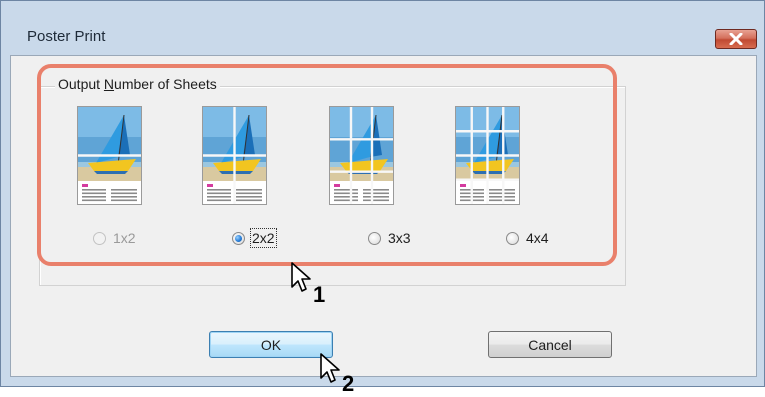 Image resolution: width=765 pixels, height=397 pixels. I want to click on title-bar: Poster Print, so click(383, 25).